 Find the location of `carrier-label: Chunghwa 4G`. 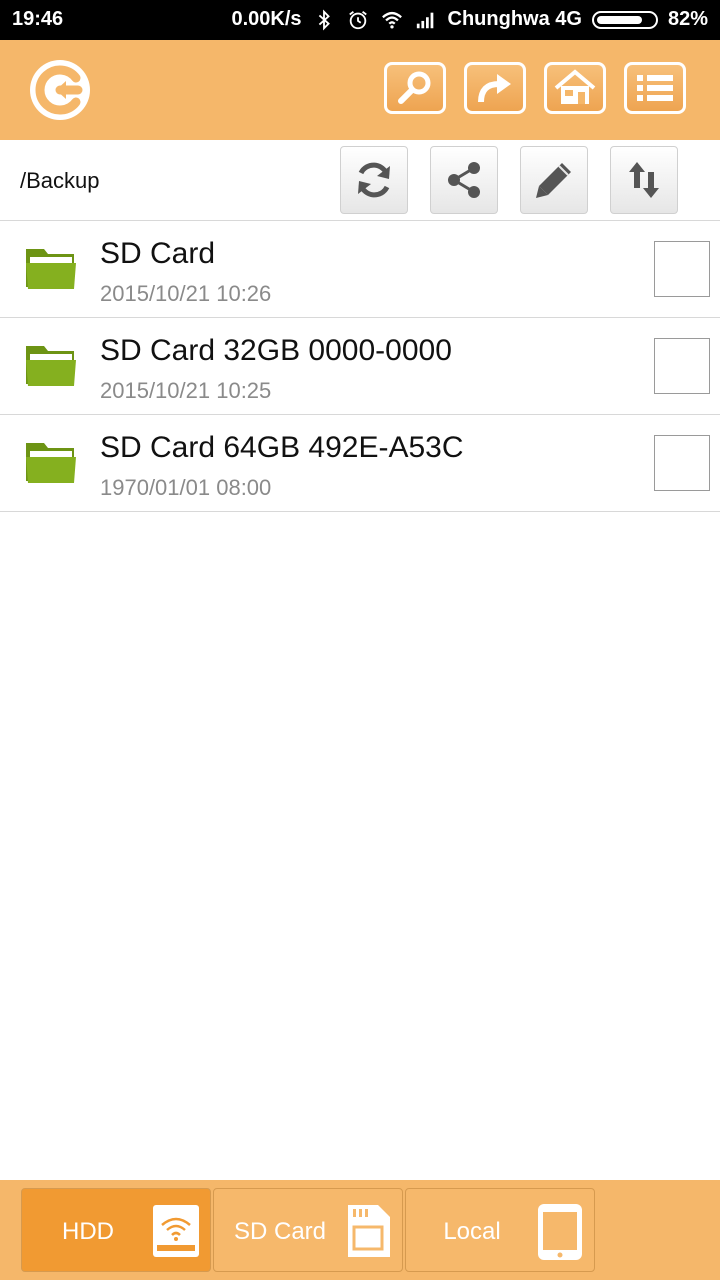

carrier-label: Chunghwa 4G is located at coordinates (514, 19).